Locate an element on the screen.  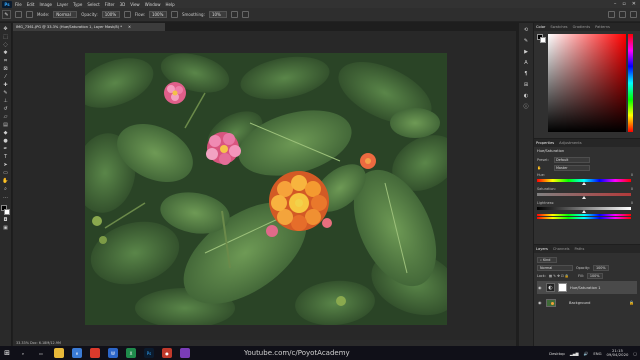
lightness-track is located at coordinates (584, 210).